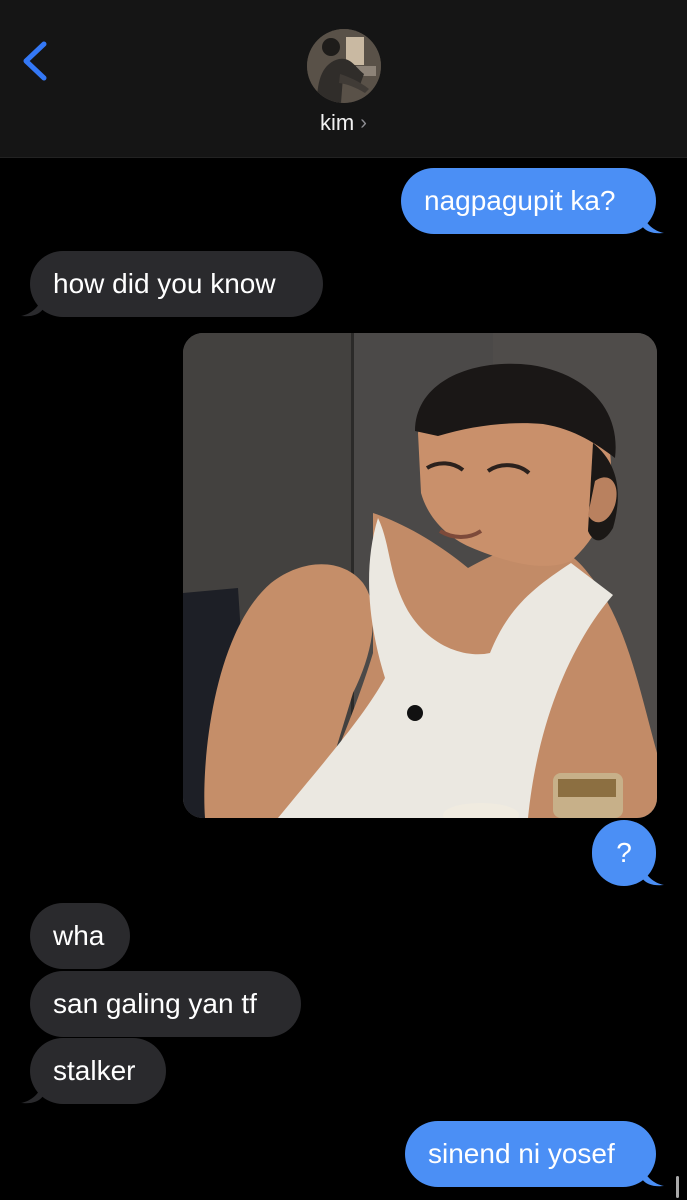  I want to click on contact-name: kim, so click(337, 122).